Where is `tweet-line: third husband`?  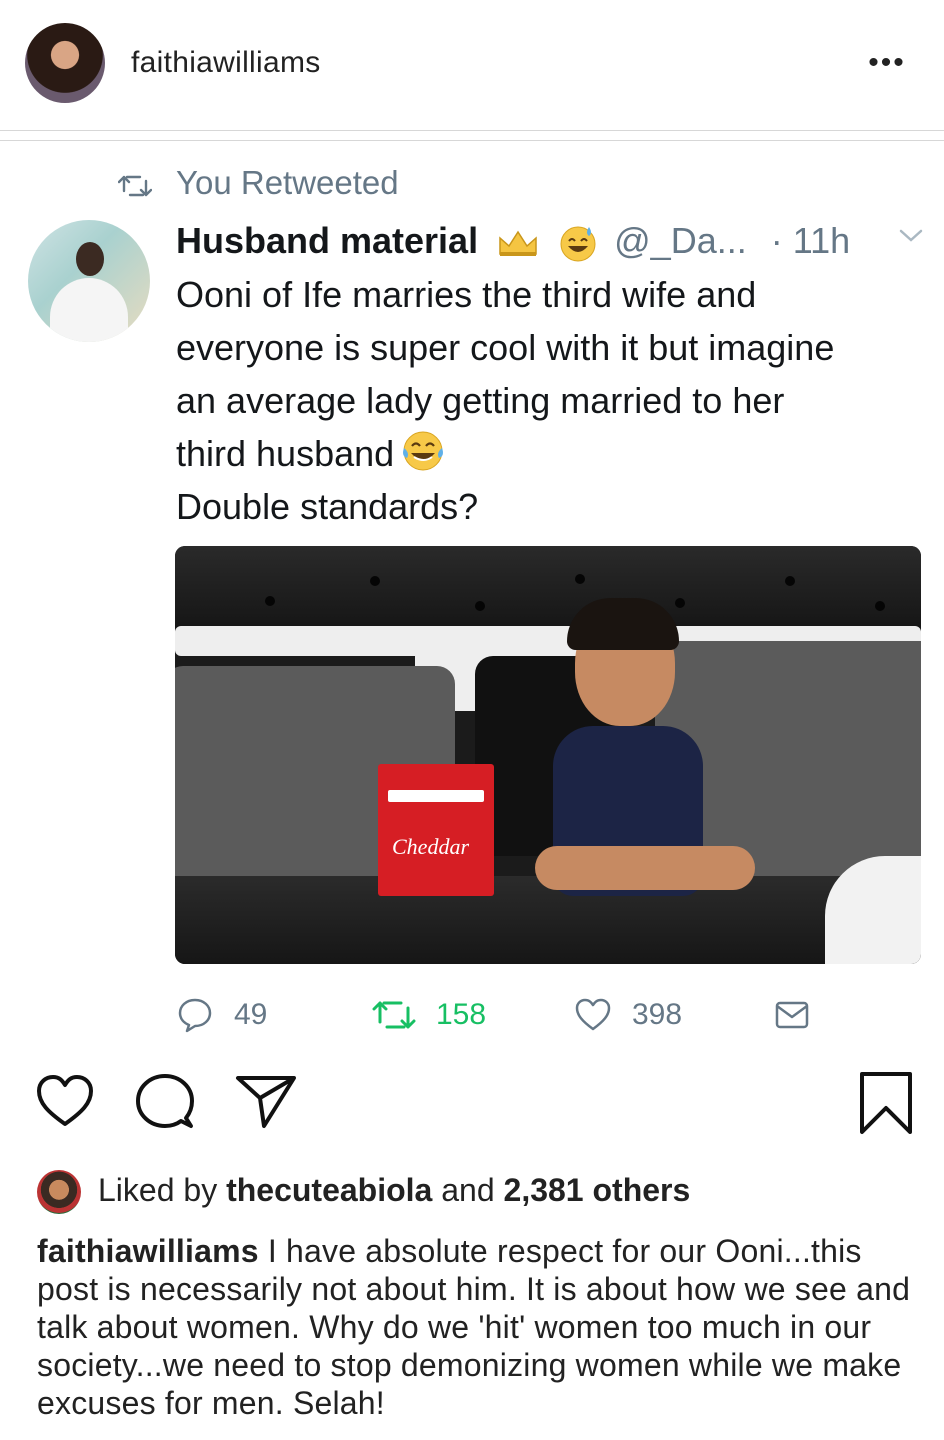
tweet-line: third husband is located at coordinates (285, 453).